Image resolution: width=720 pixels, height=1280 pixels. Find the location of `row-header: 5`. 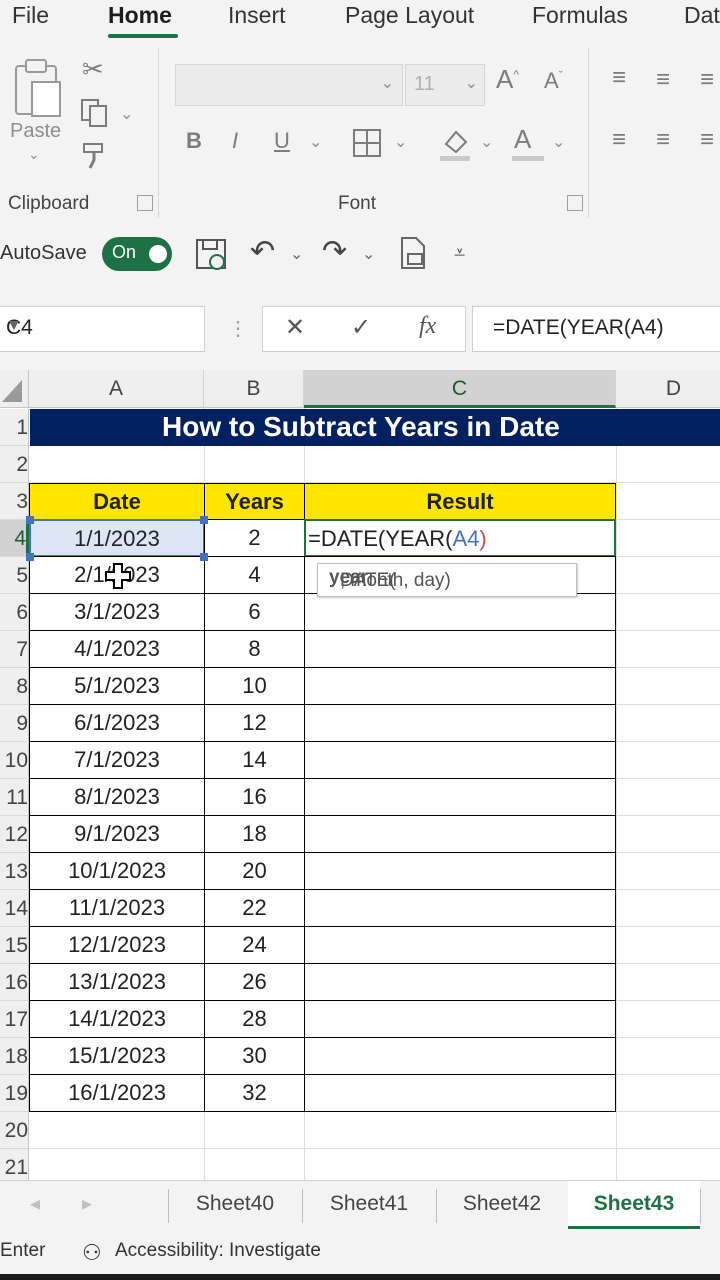

row-header: 5 is located at coordinates (14, 575).